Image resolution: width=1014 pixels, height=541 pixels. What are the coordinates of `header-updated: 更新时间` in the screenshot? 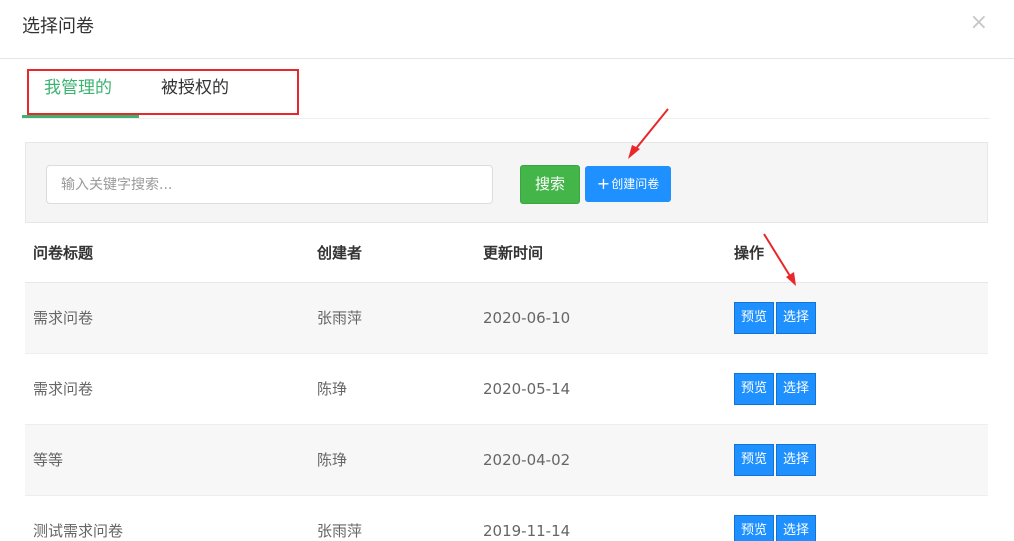 It's located at (513, 253).